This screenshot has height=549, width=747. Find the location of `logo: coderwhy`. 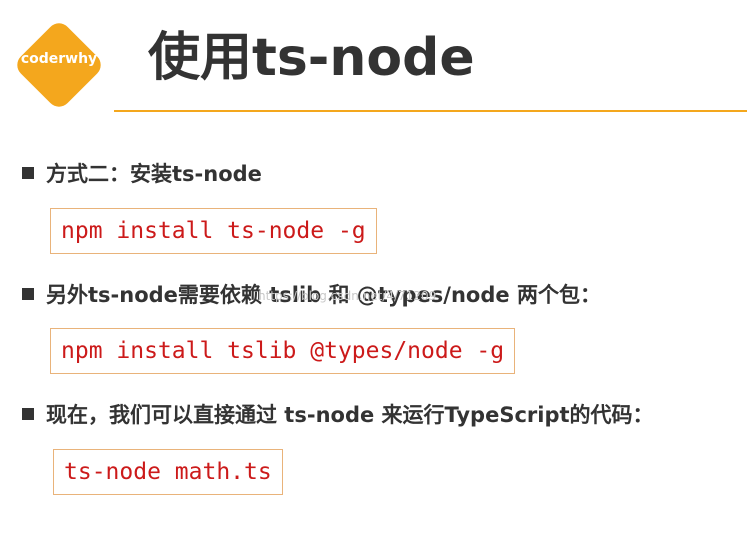

logo: coderwhy is located at coordinates (59, 65).